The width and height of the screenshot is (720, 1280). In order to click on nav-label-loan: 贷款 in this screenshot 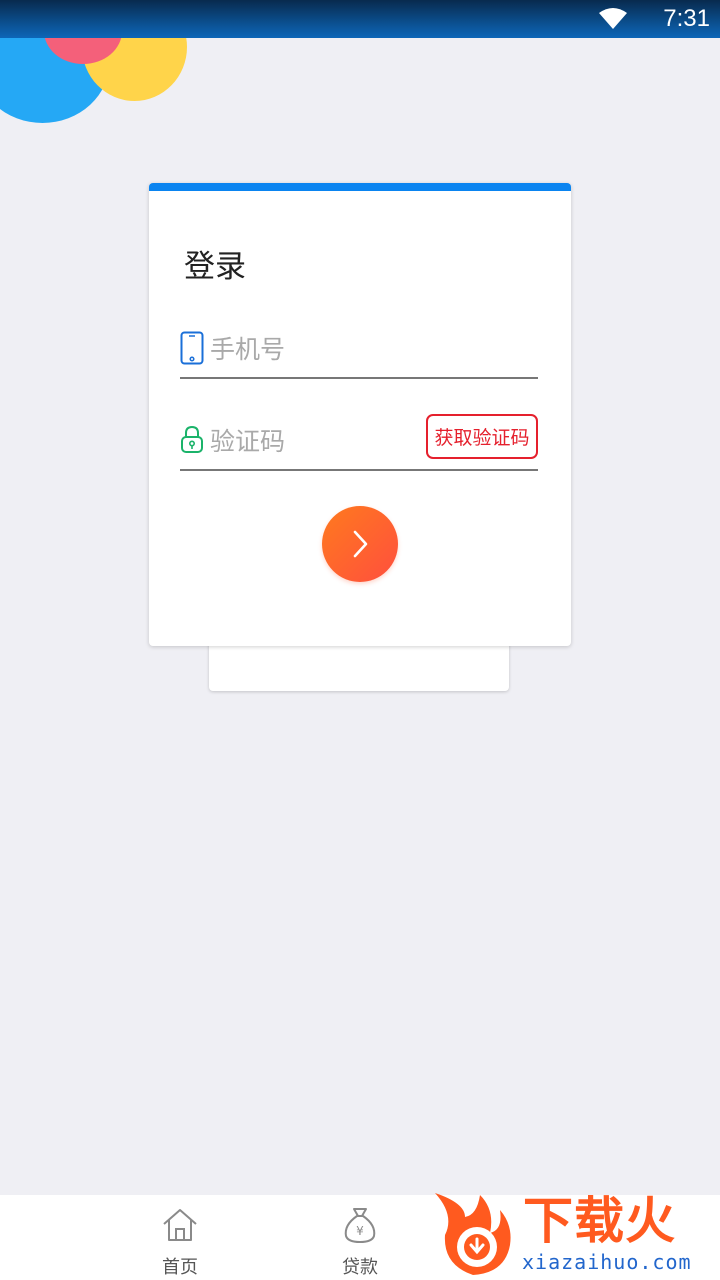, I will do `click(360, 1267)`.